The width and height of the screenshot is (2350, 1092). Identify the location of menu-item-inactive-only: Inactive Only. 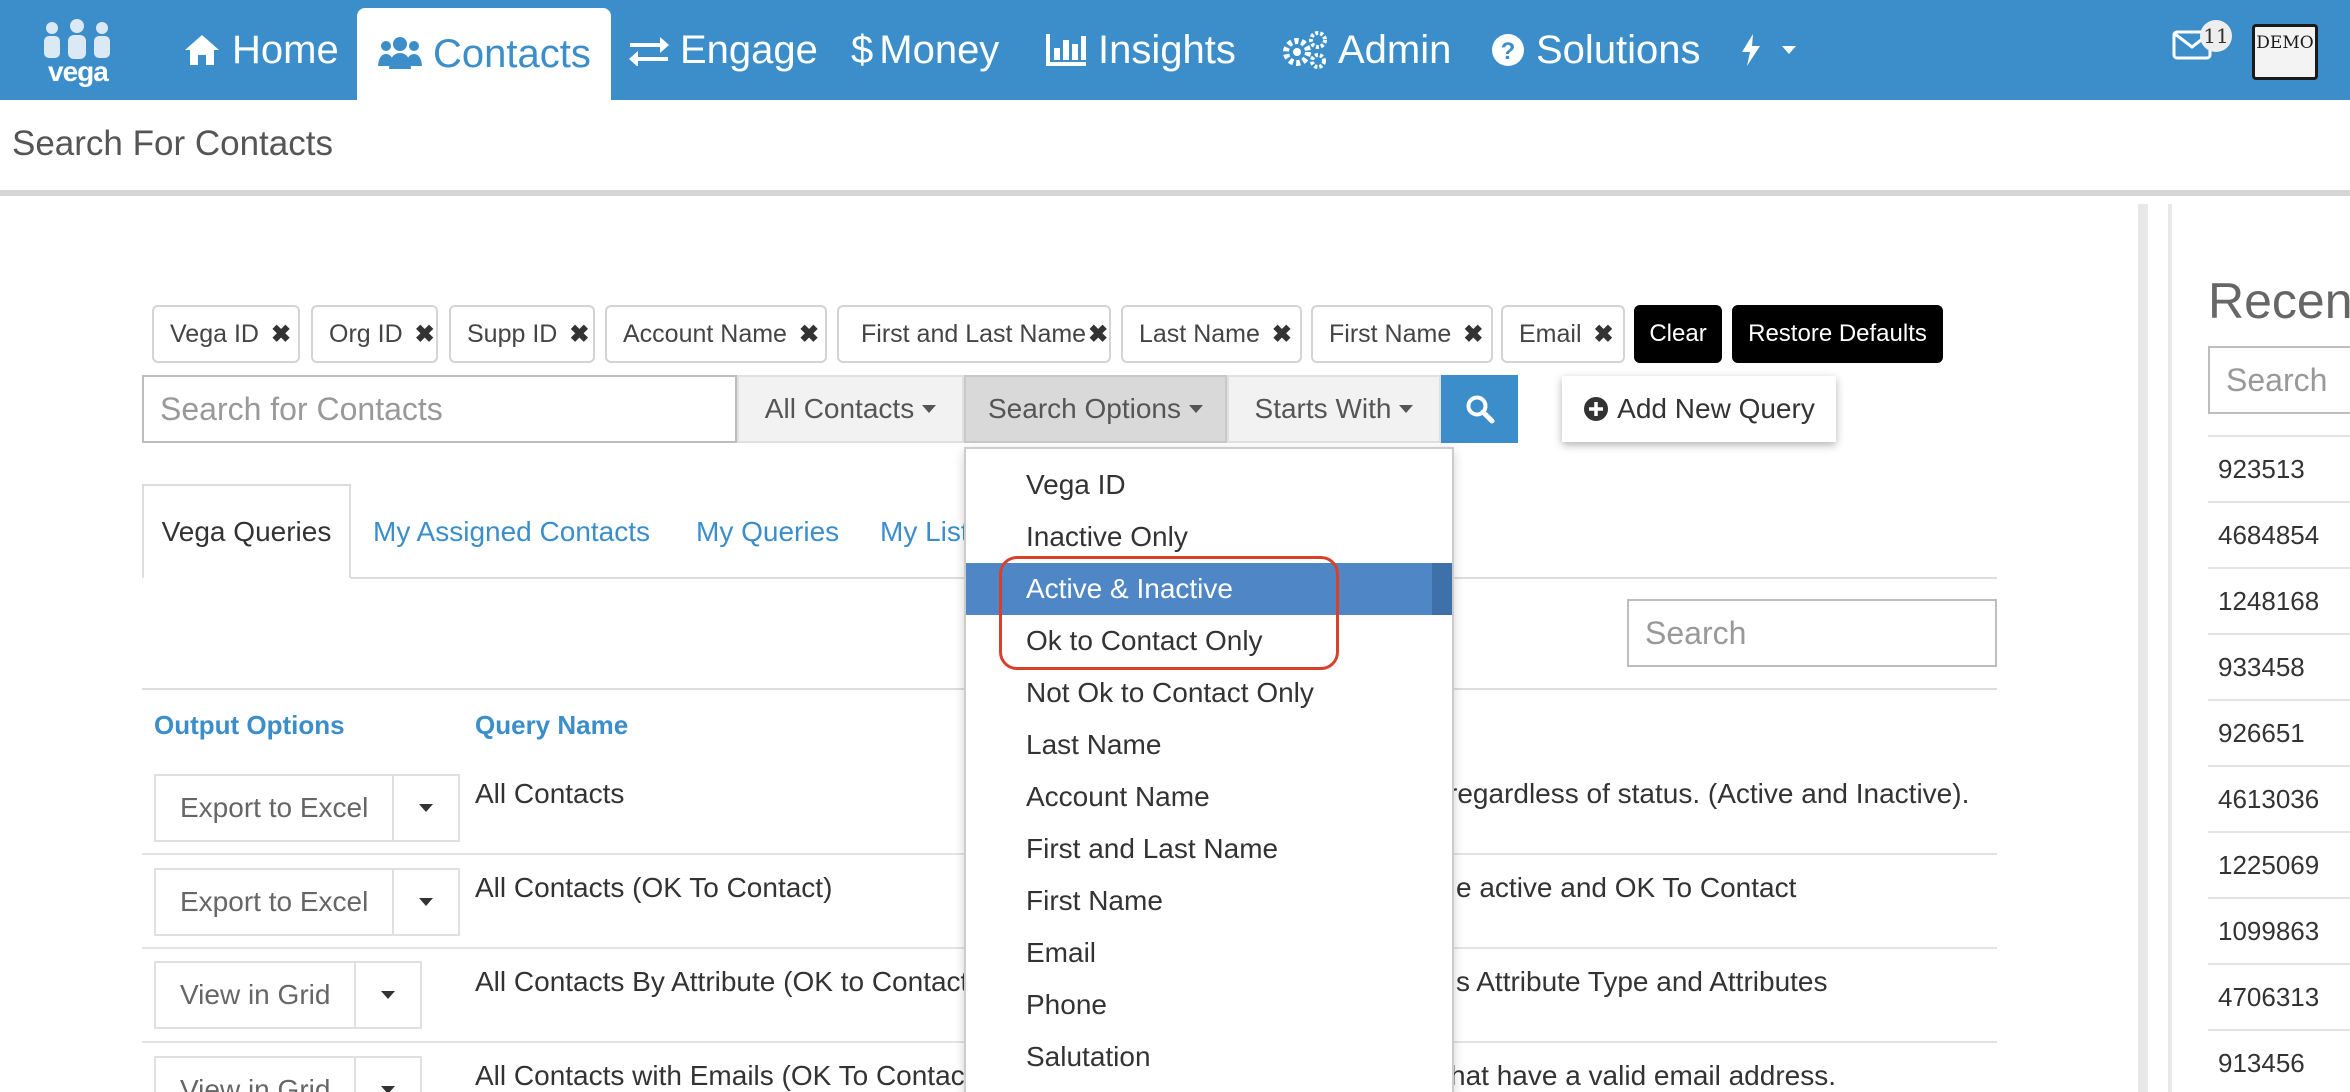
(1209, 537).